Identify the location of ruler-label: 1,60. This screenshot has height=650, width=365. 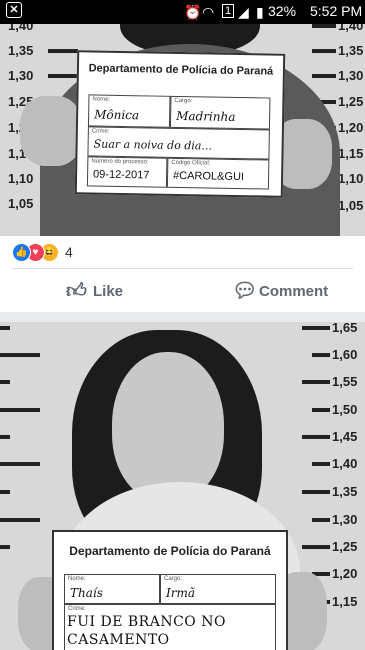
(345, 354).